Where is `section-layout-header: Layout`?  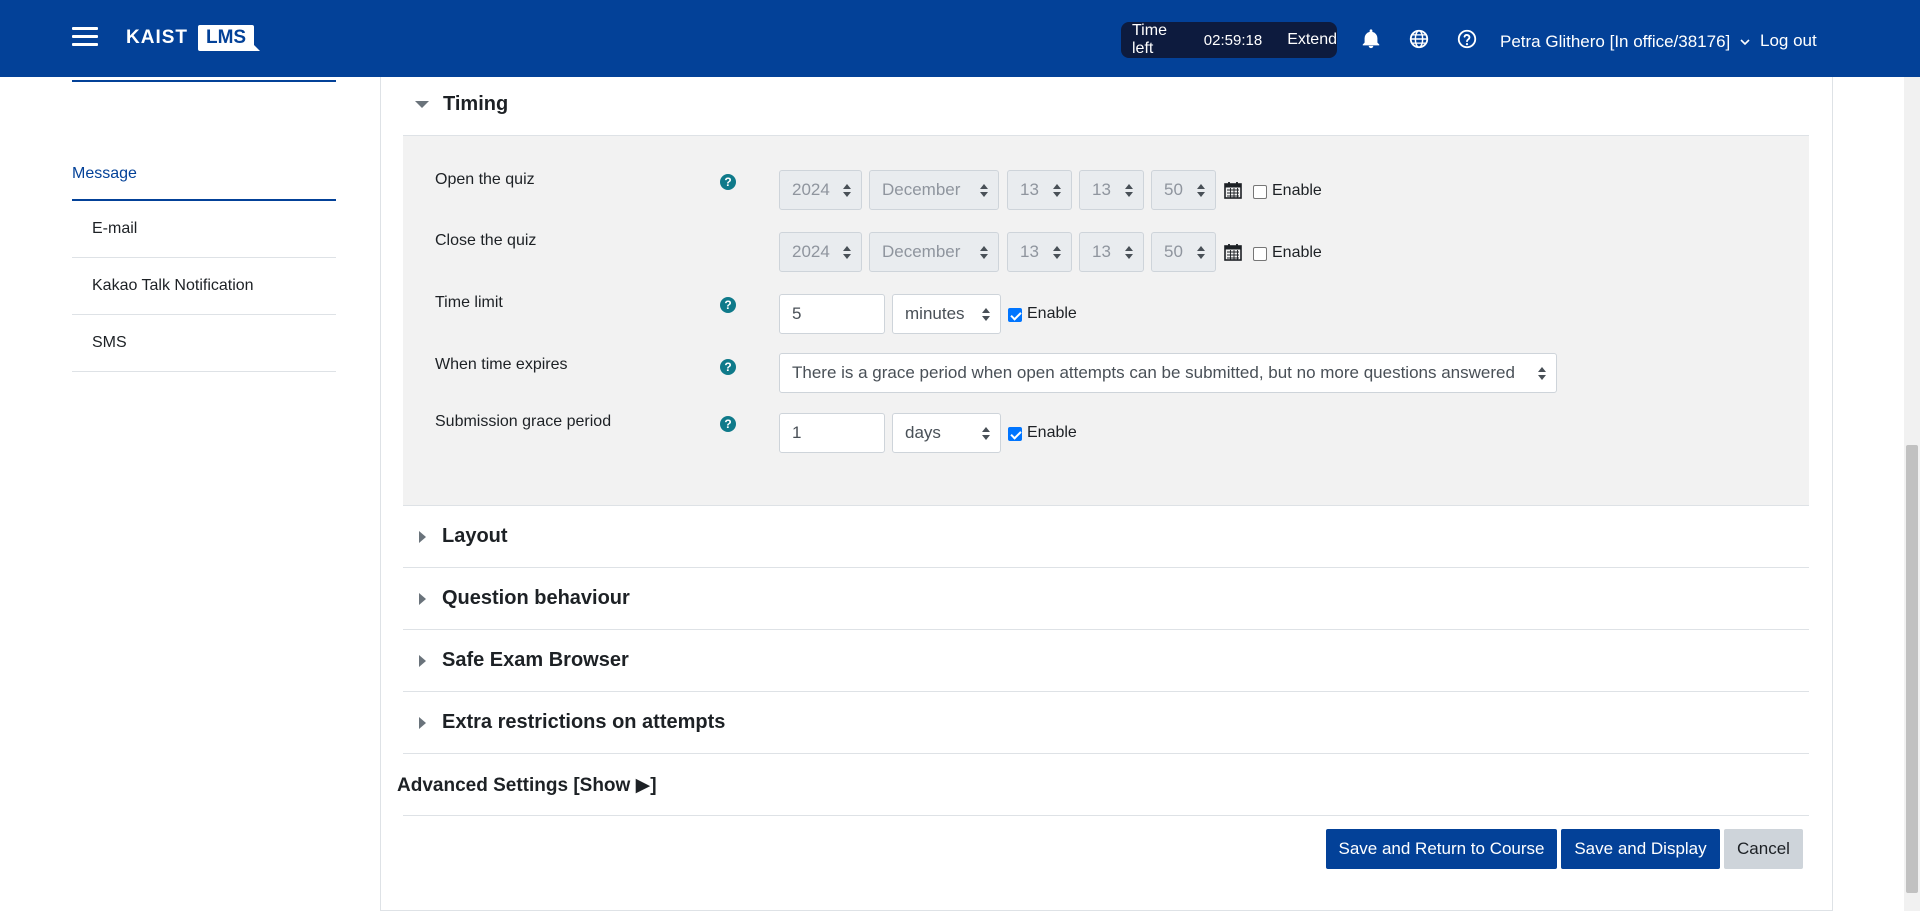 section-layout-header: Layout is located at coordinates (1106, 537).